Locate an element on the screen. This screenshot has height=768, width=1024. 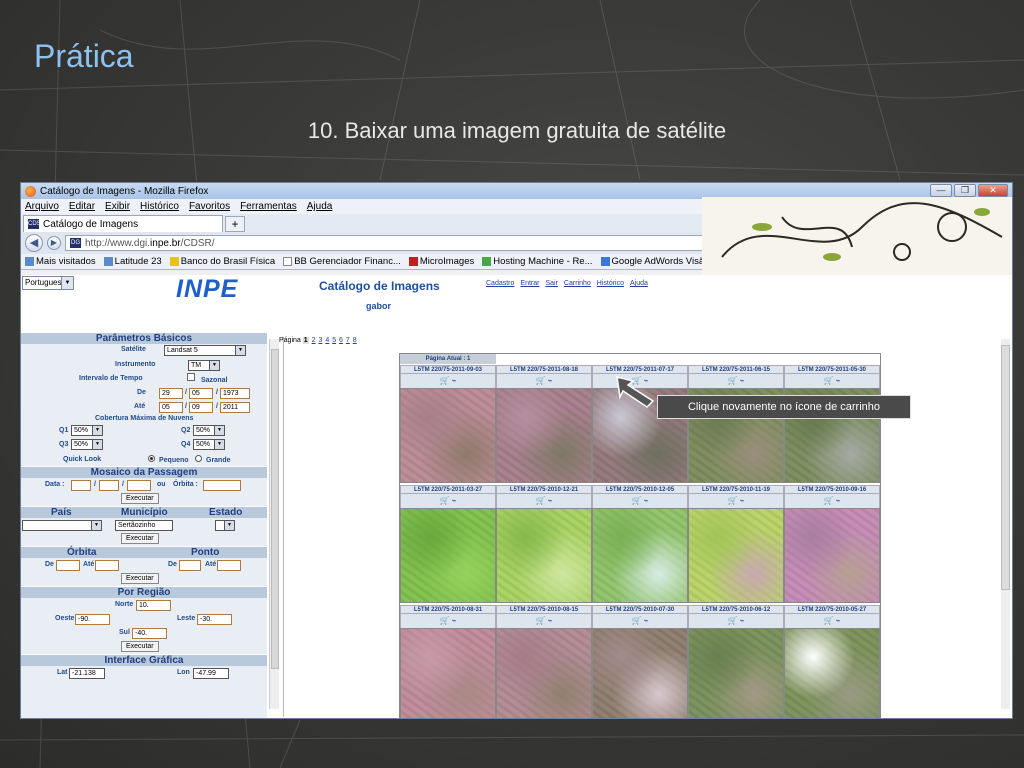
to-month-input: 09 is located at coordinates (201, 407).